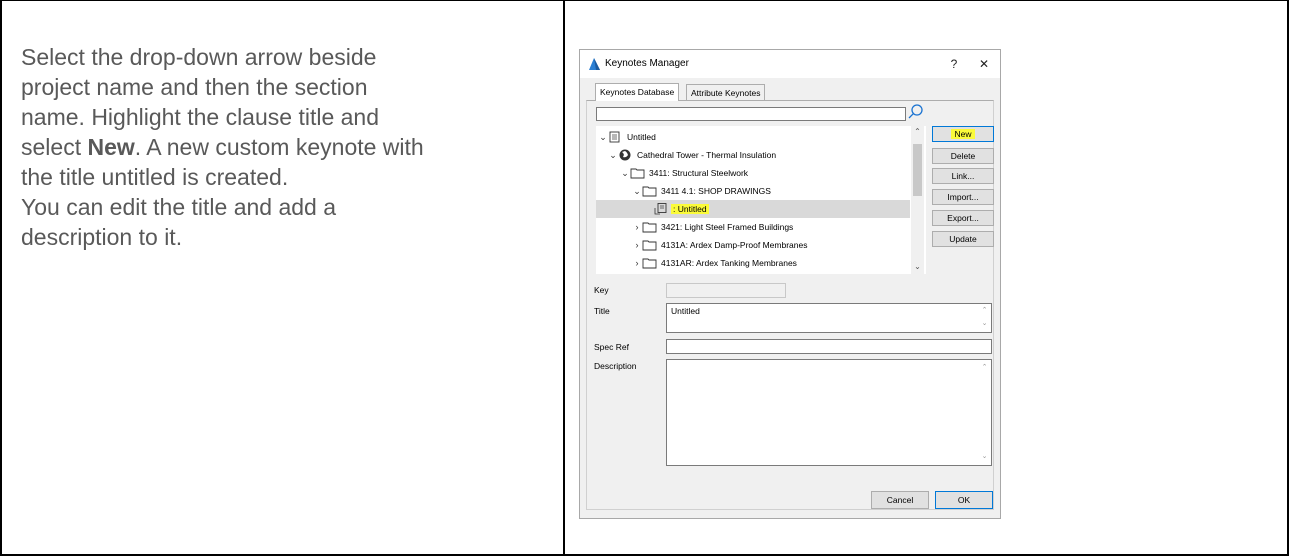 The image size is (1289, 556). I want to click on scroll-thumb, so click(917, 170).